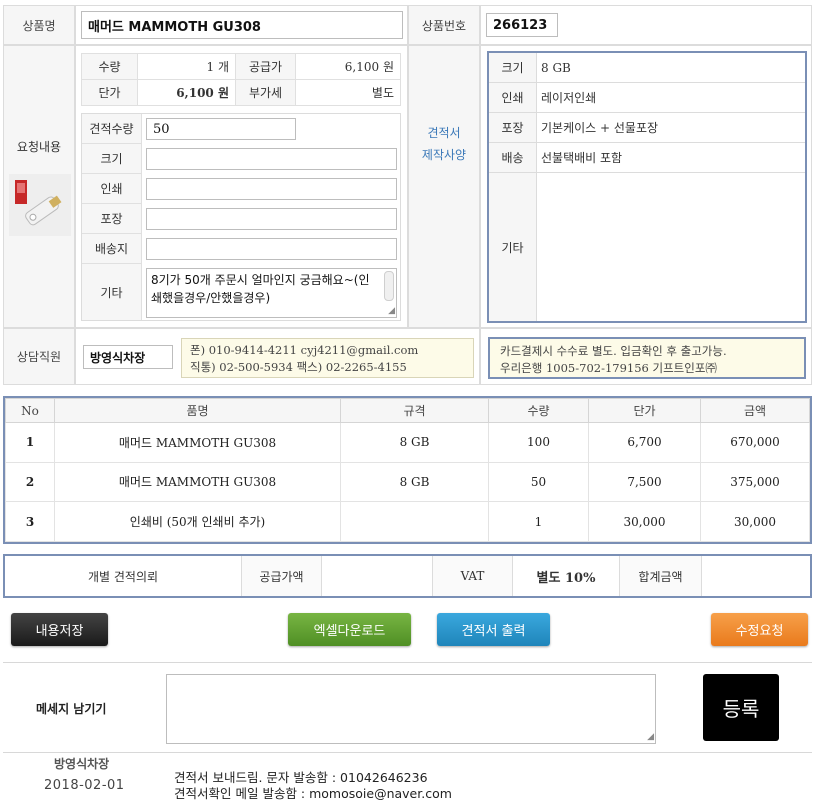  Describe the element at coordinates (444, 25) in the screenshot. I see `product-number-label: 상품번호` at that location.